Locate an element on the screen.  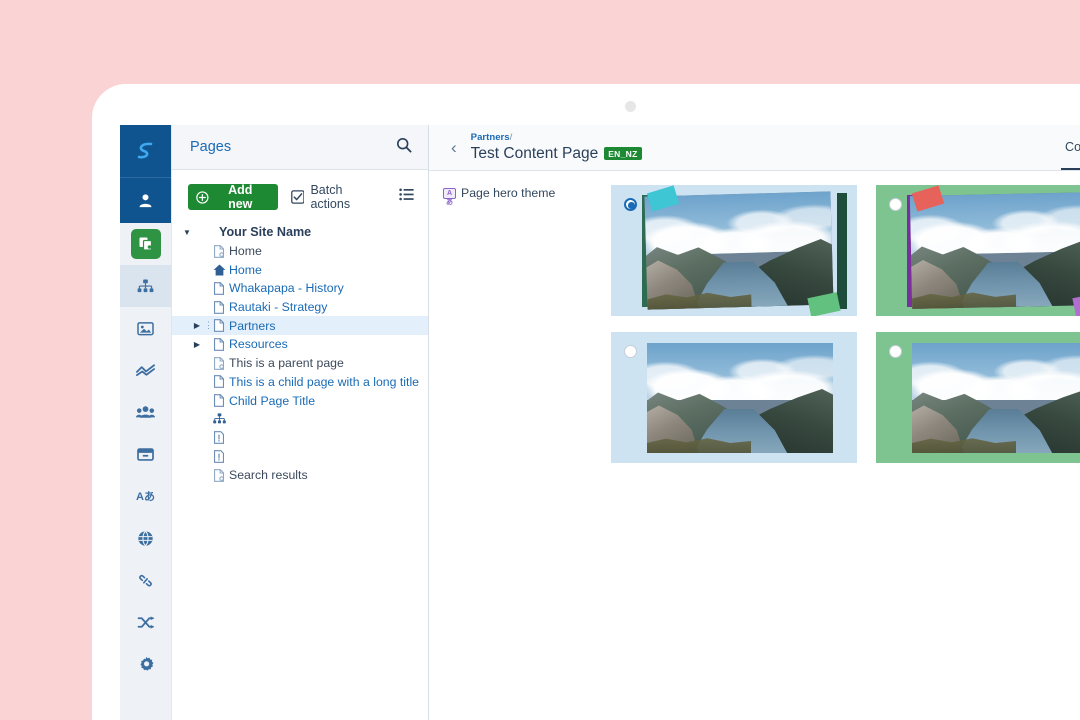
tree-item: ▼ Your Site Name is located at coordinates (300, 232).